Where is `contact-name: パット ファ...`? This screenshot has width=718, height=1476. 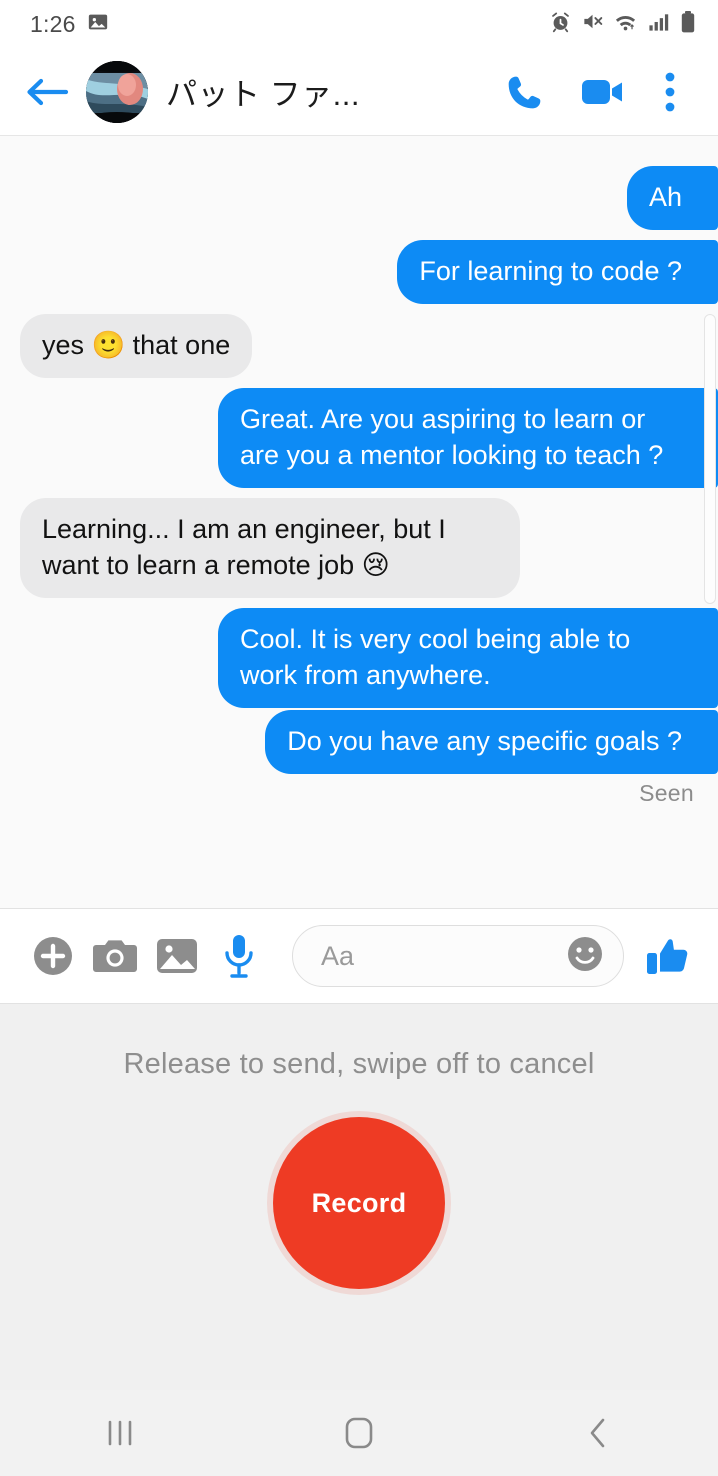 contact-name: パット ファ... is located at coordinates (263, 94).